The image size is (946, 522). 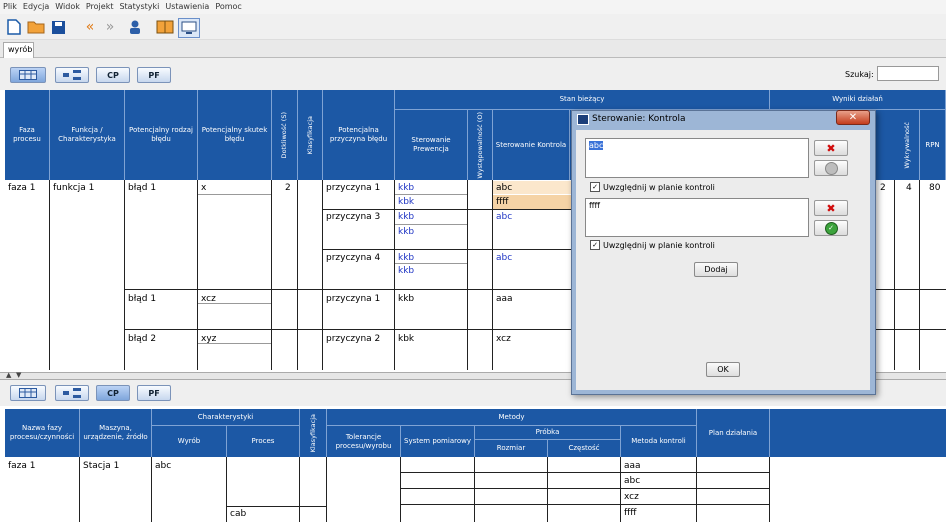 I want to click on header-wyniki: Wyniki działań, so click(x=858, y=100).